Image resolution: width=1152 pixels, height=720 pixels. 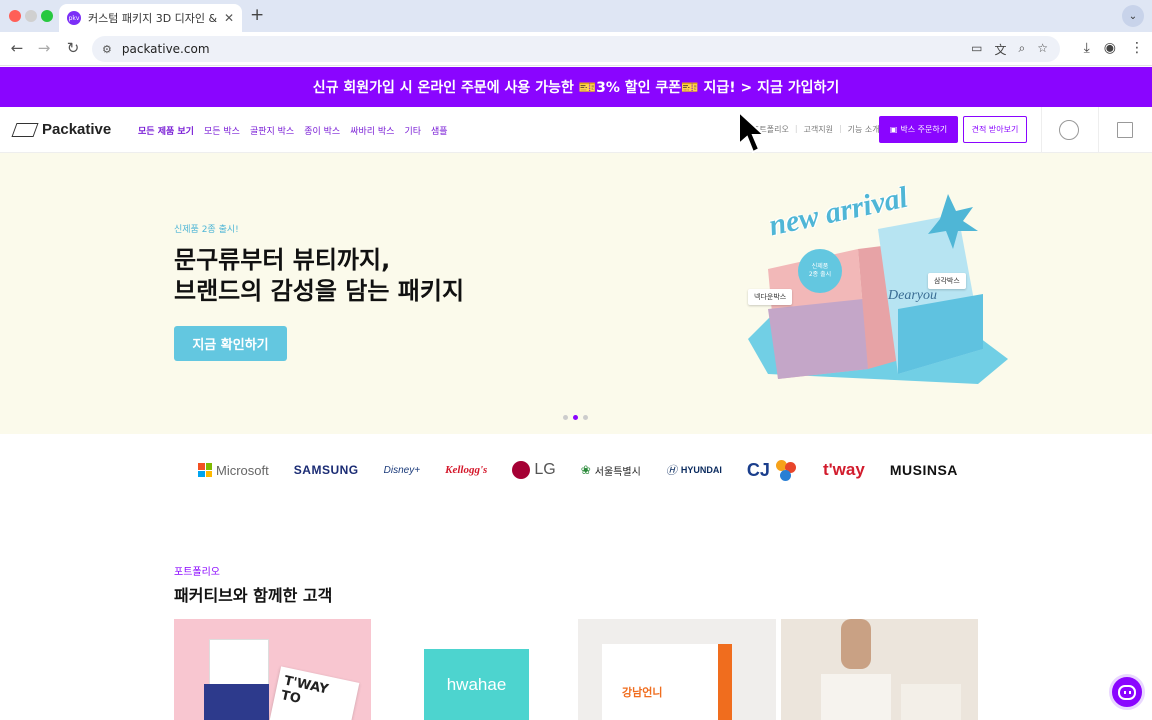 I want to click on portfolio-card-hwahae: hwahae, so click(x=474, y=669).